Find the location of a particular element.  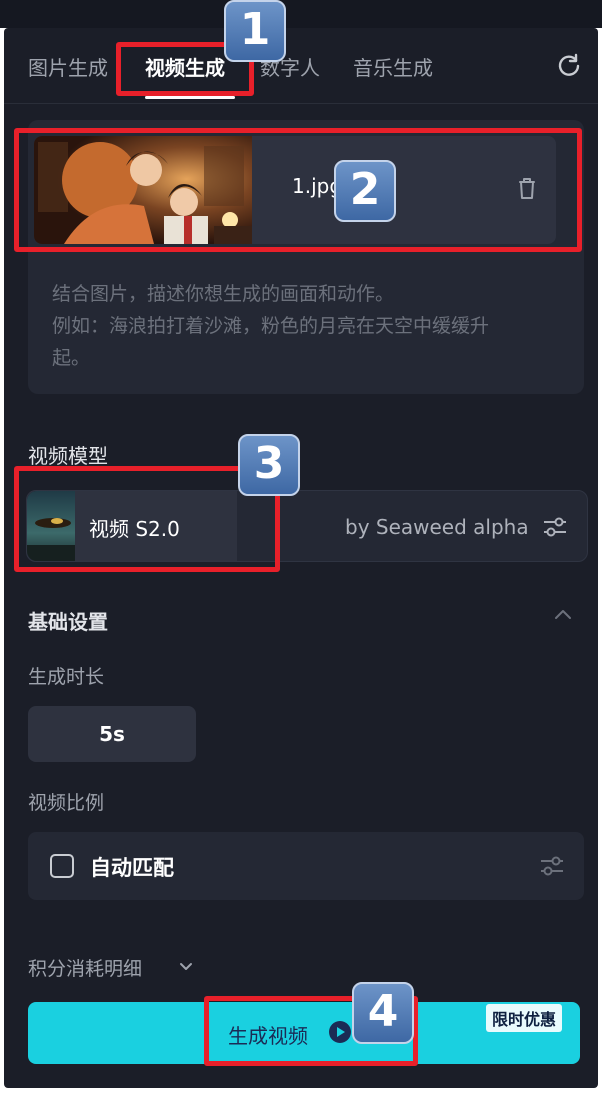

points-detail-link: 积分消耗明细 is located at coordinates (85, 967).